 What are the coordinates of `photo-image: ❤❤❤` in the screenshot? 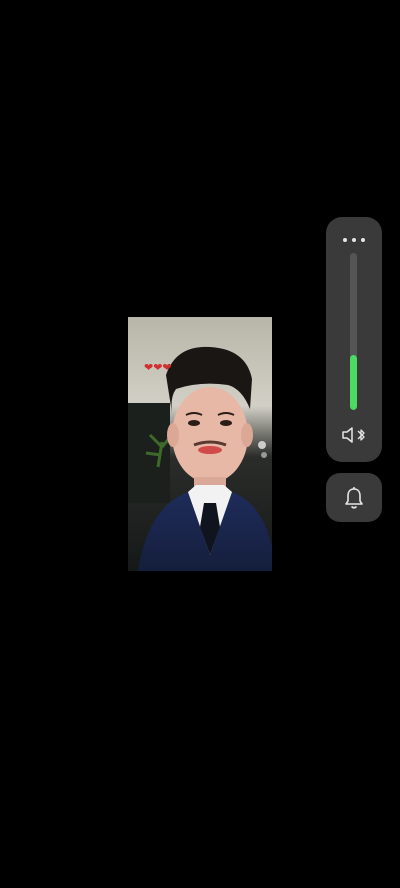 It's located at (200, 444).